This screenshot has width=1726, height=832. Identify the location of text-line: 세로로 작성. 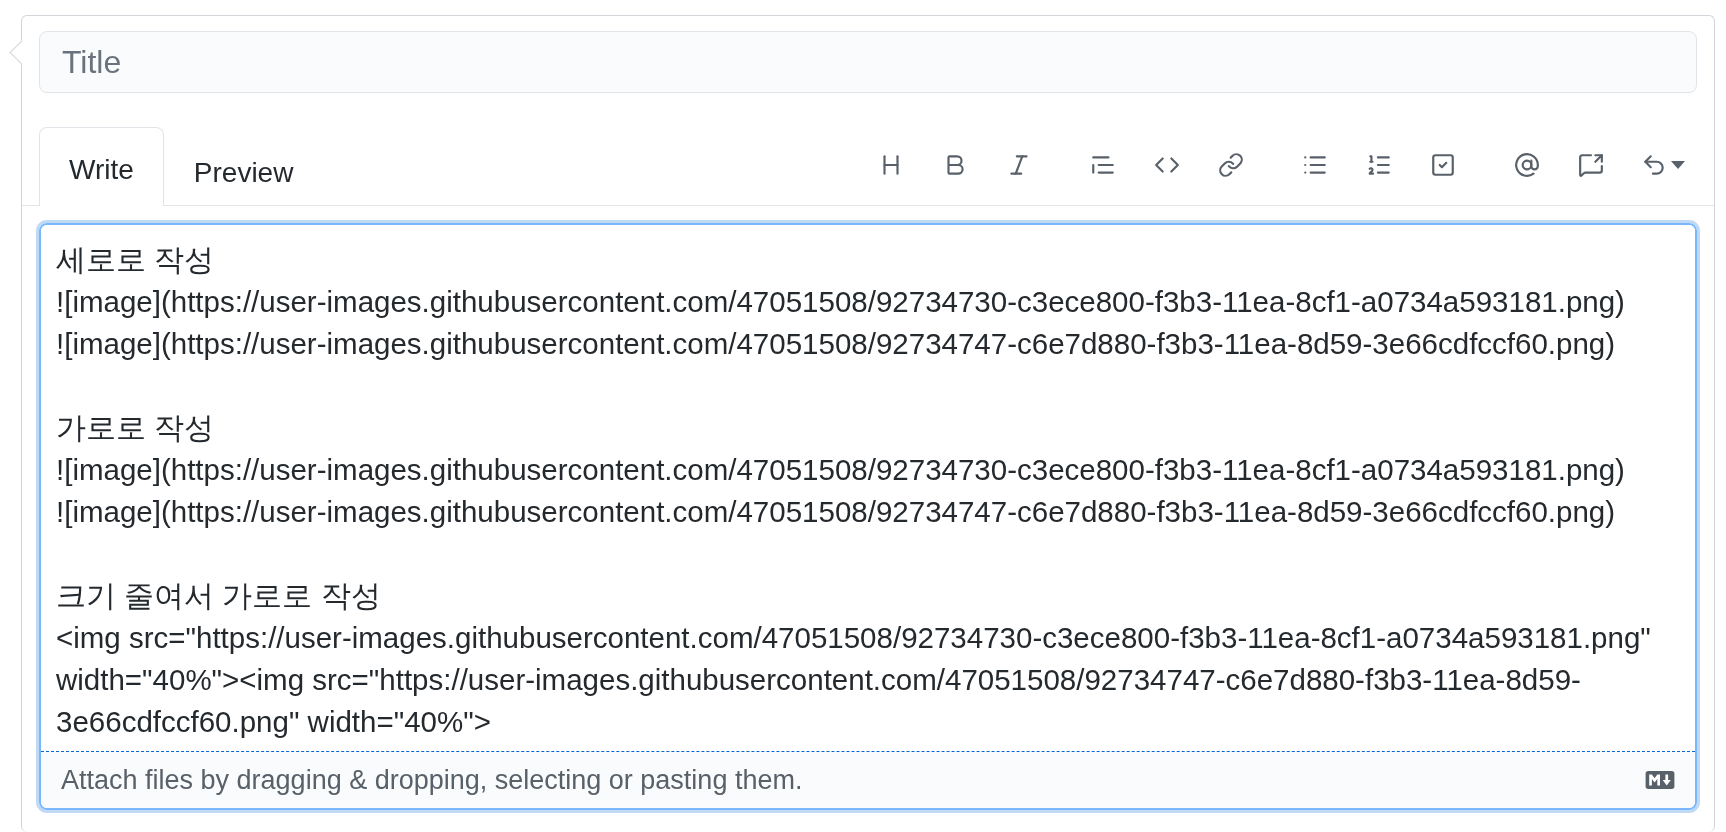
(136, 260).